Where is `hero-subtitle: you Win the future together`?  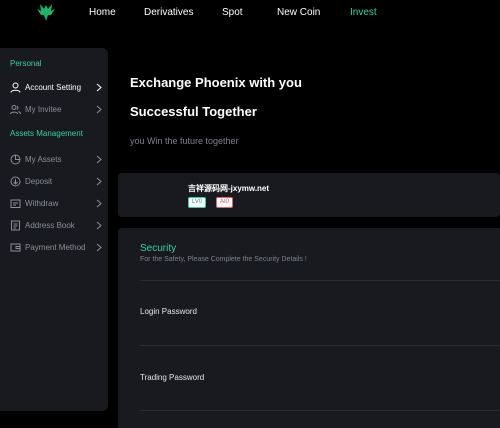 hero-subtitle: you Win the future together is located at coordinates (184, 141).